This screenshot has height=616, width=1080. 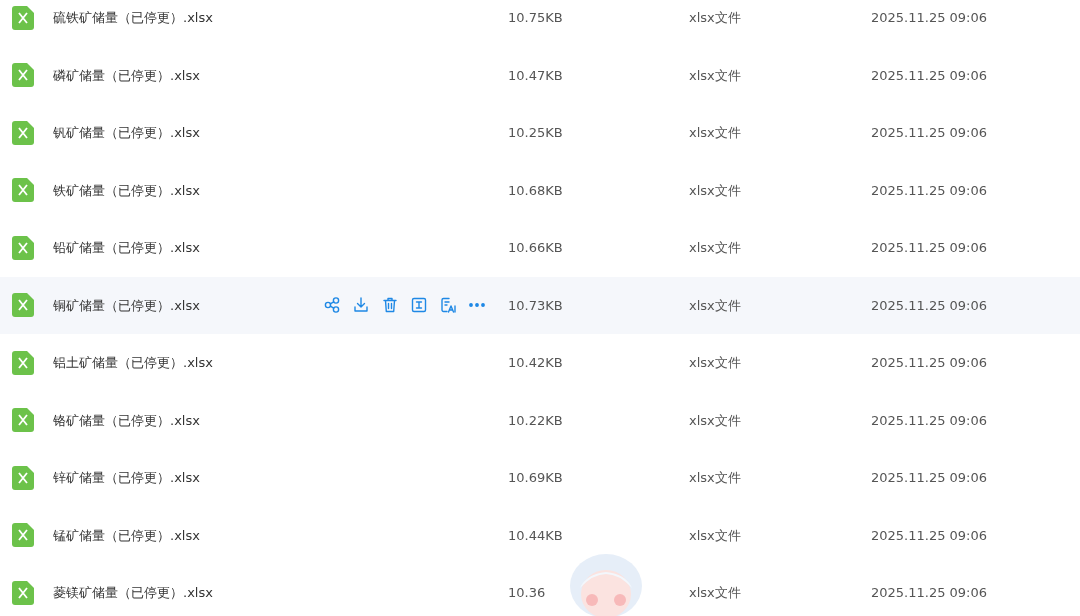 What do you see at coordinates (188, 190) in the screenshot?
I see `file-name: 铁矿储量（已停更）.xlsx` at bounding box center [188, 190].